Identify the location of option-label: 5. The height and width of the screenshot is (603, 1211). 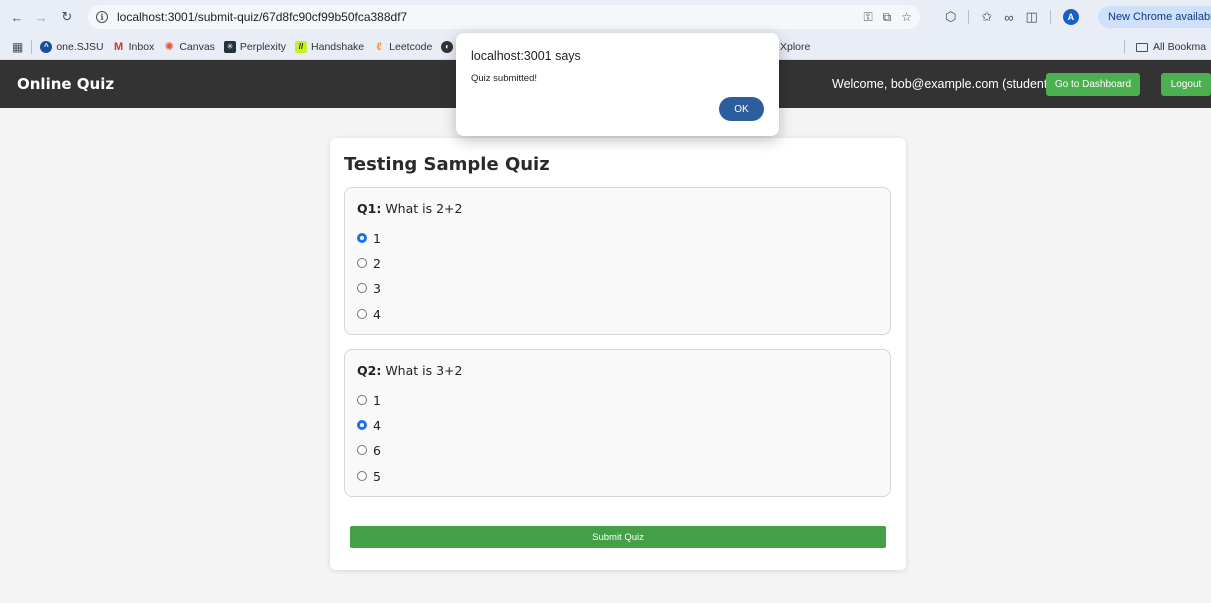
(377, 476).